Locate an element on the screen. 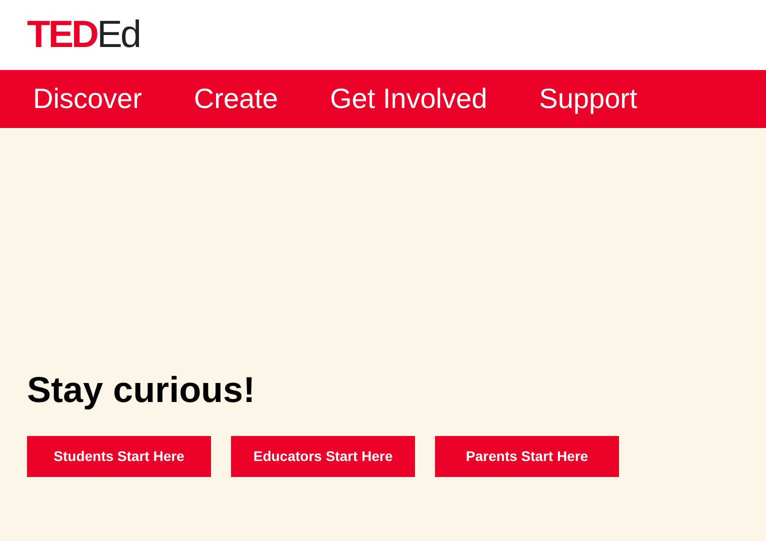 Image resolution: width=766 pixels, height=541 pixels. nav-link: Get Involved is located at coordinates (409, 99).